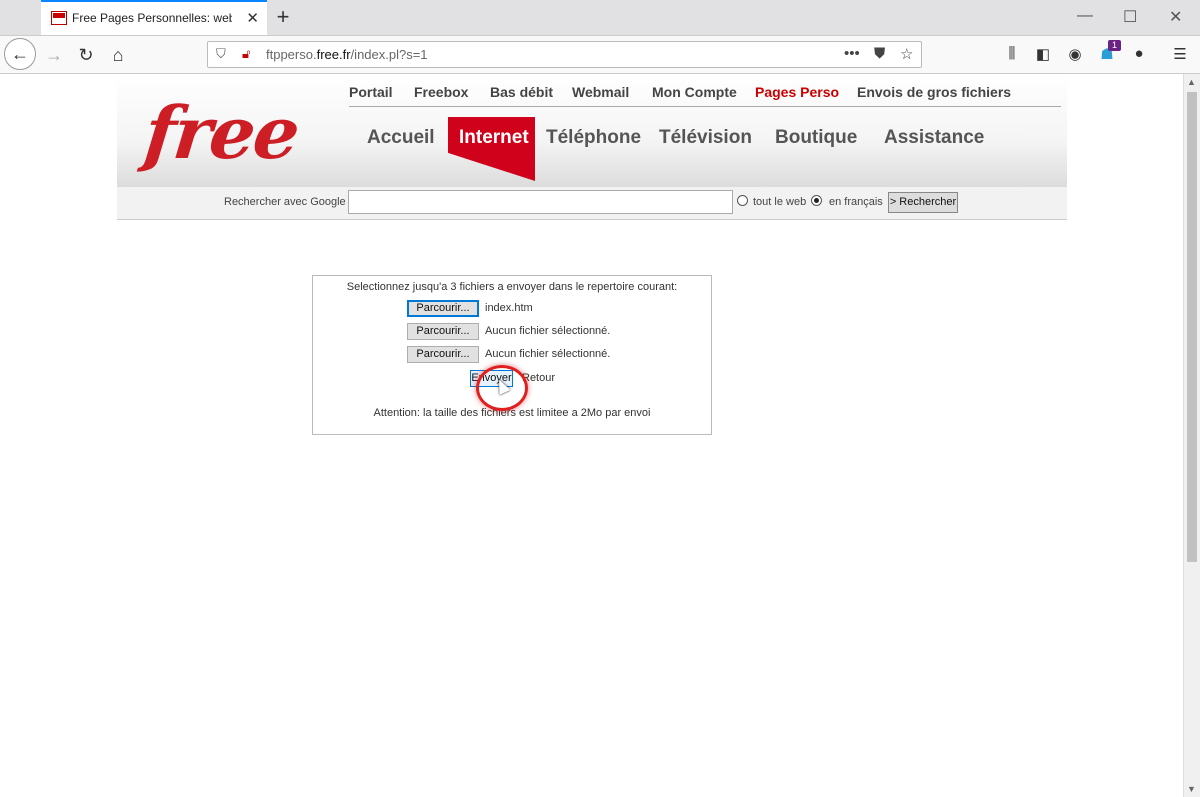  What do you see at coordinates (246, 54) in the screenshot?
I see `lock-icon: 🔓︎` at bounding box center [246, 54].